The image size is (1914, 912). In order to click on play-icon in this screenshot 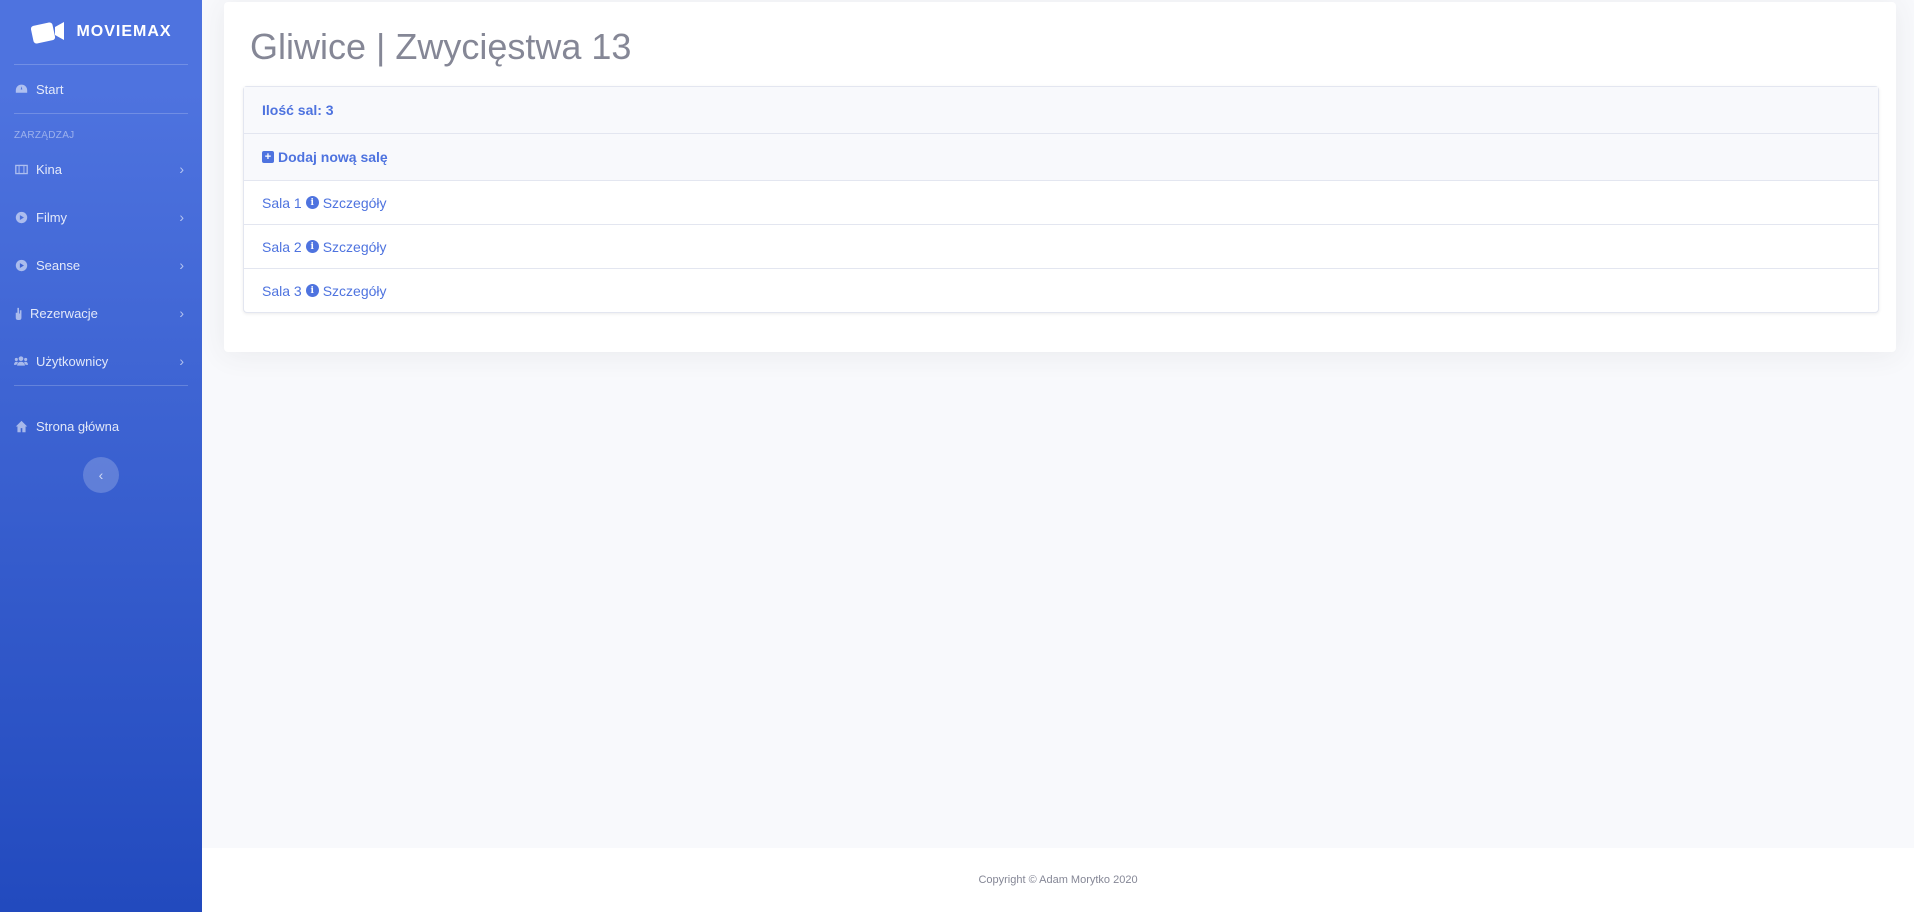, I will do `click(21, 265)`.